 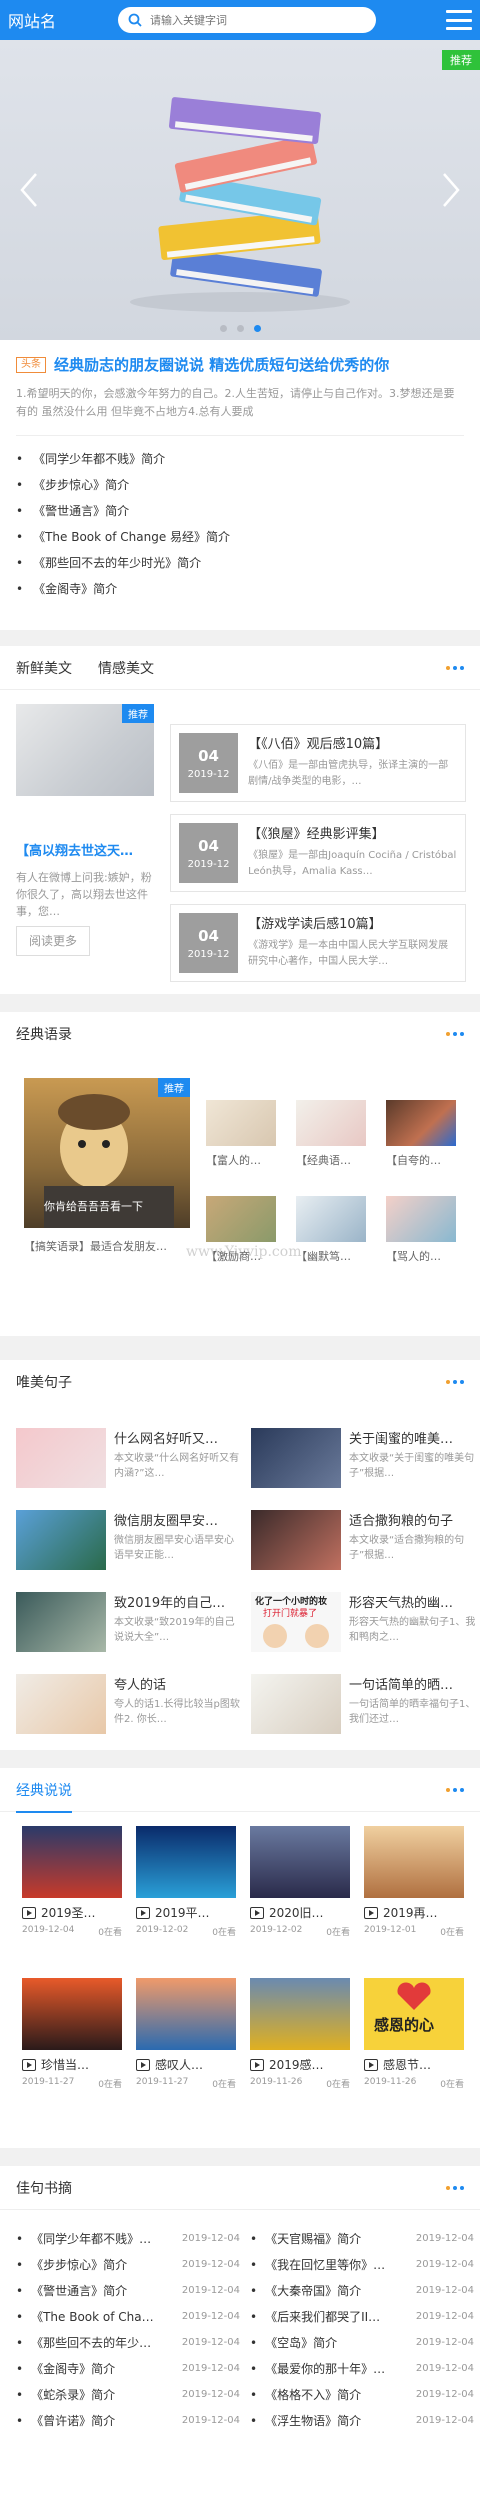 I want to click on book-item: 《金阁寺》简介 2019-12-04, so click(x=128, y=2369).